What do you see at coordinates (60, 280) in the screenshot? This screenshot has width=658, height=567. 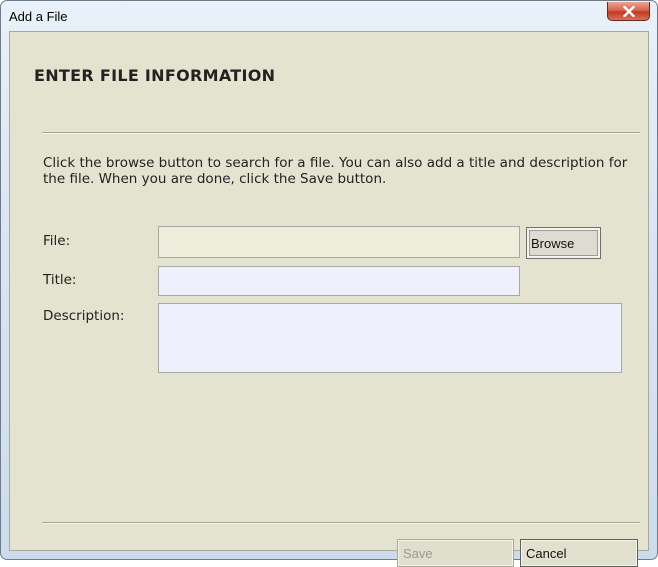 I see `title-label: Title:` at bounding box center [60, 280].